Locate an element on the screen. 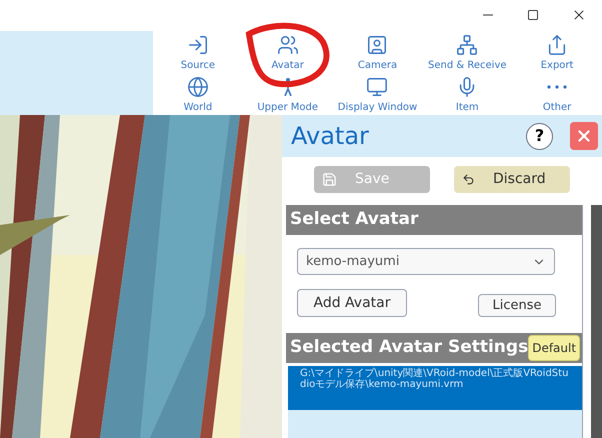 The image size is (602, 438). more-icon is located at coordinates (557, 87).